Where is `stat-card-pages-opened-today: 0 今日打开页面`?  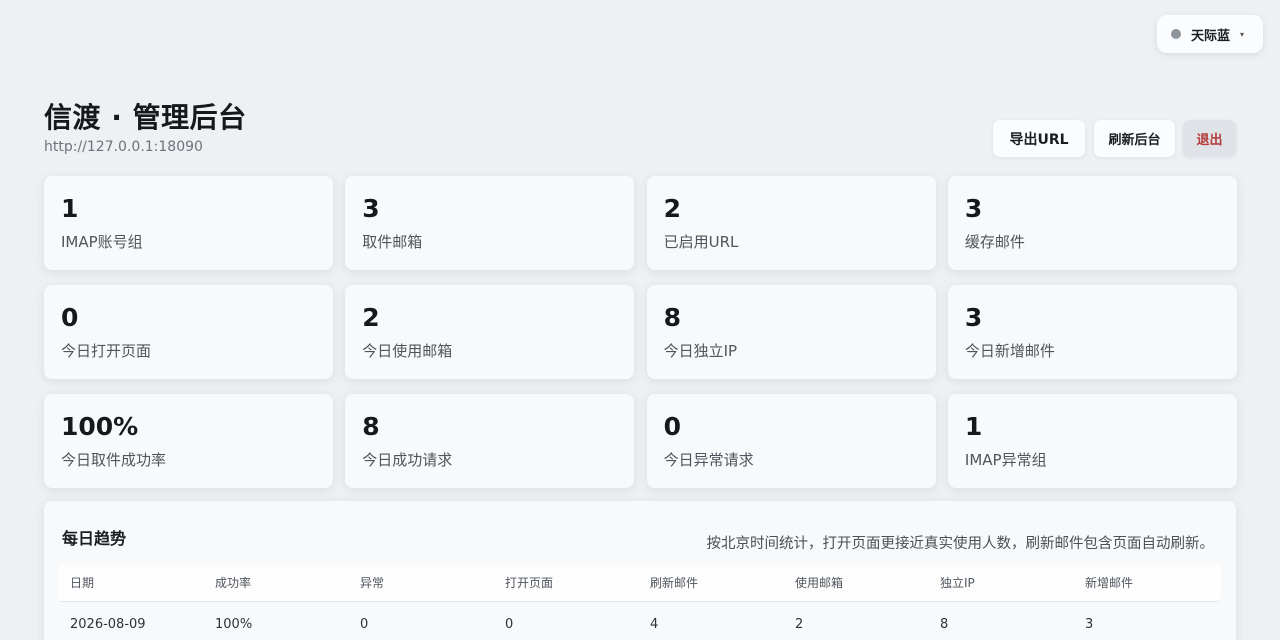 stat-card-pages-opened-today: 0 今日打开页面 is located at coordinates (188, 332).